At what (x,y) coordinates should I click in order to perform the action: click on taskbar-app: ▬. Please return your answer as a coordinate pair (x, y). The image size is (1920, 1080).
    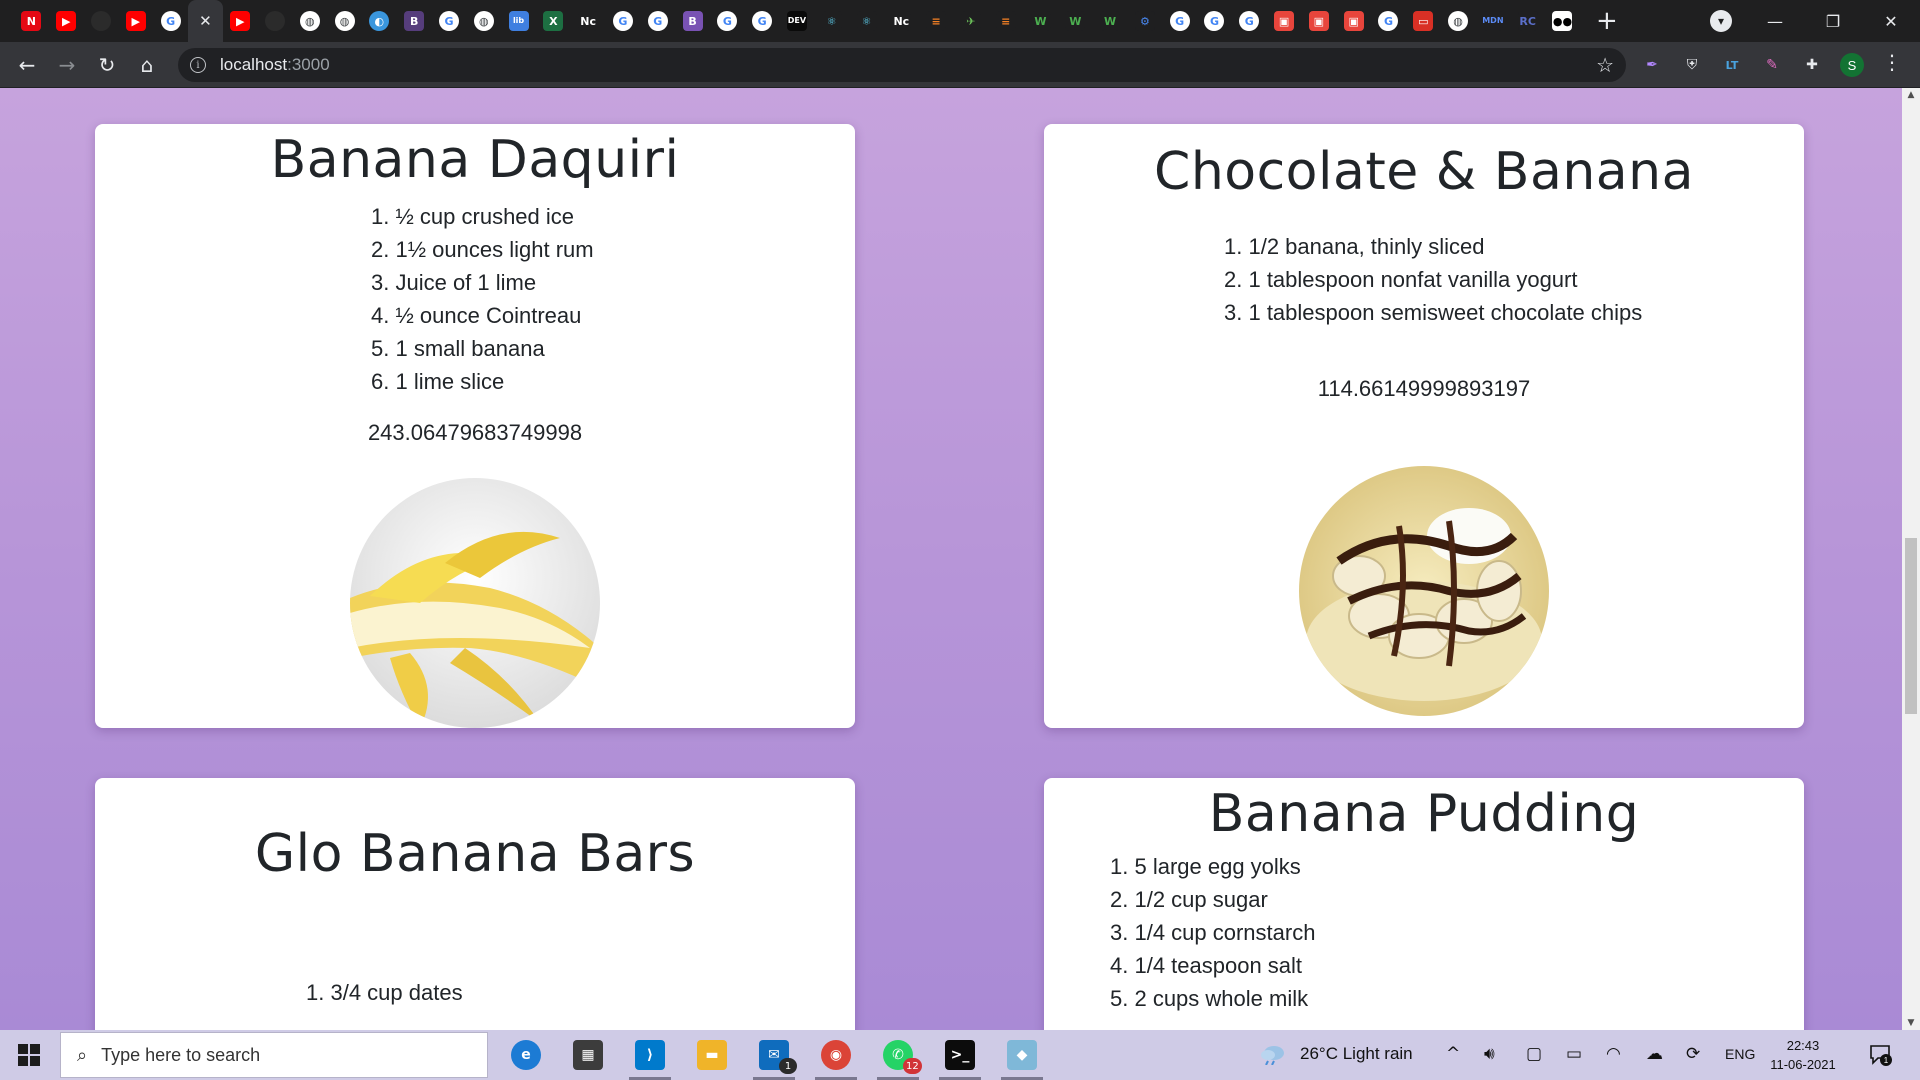
    Looking at the image, I should click on (712, 1055).